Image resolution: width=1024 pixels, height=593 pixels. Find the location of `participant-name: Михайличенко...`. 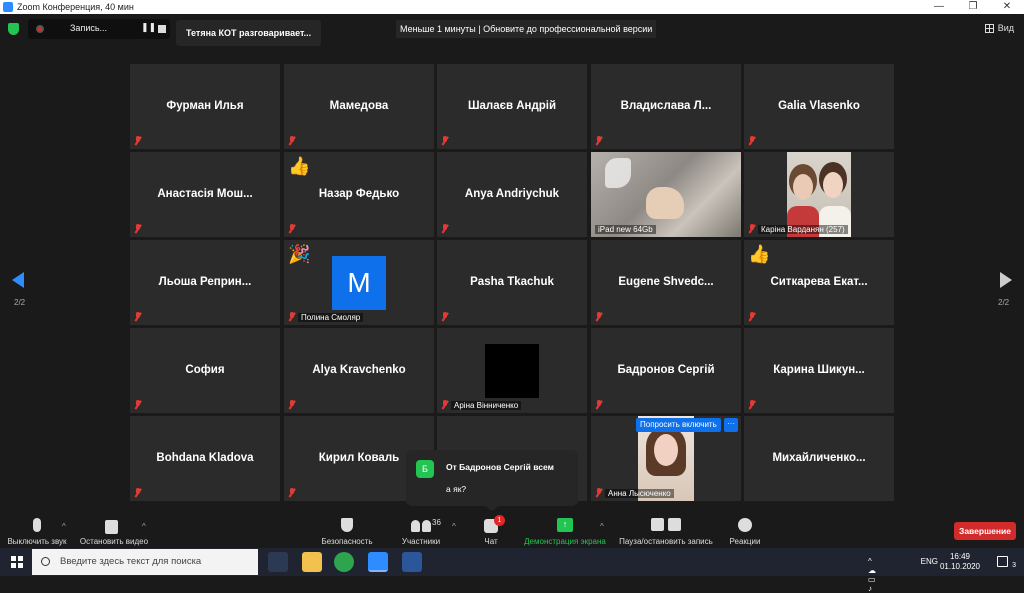

participant-name: Михайличенко... is located at coordinates (819, 458).